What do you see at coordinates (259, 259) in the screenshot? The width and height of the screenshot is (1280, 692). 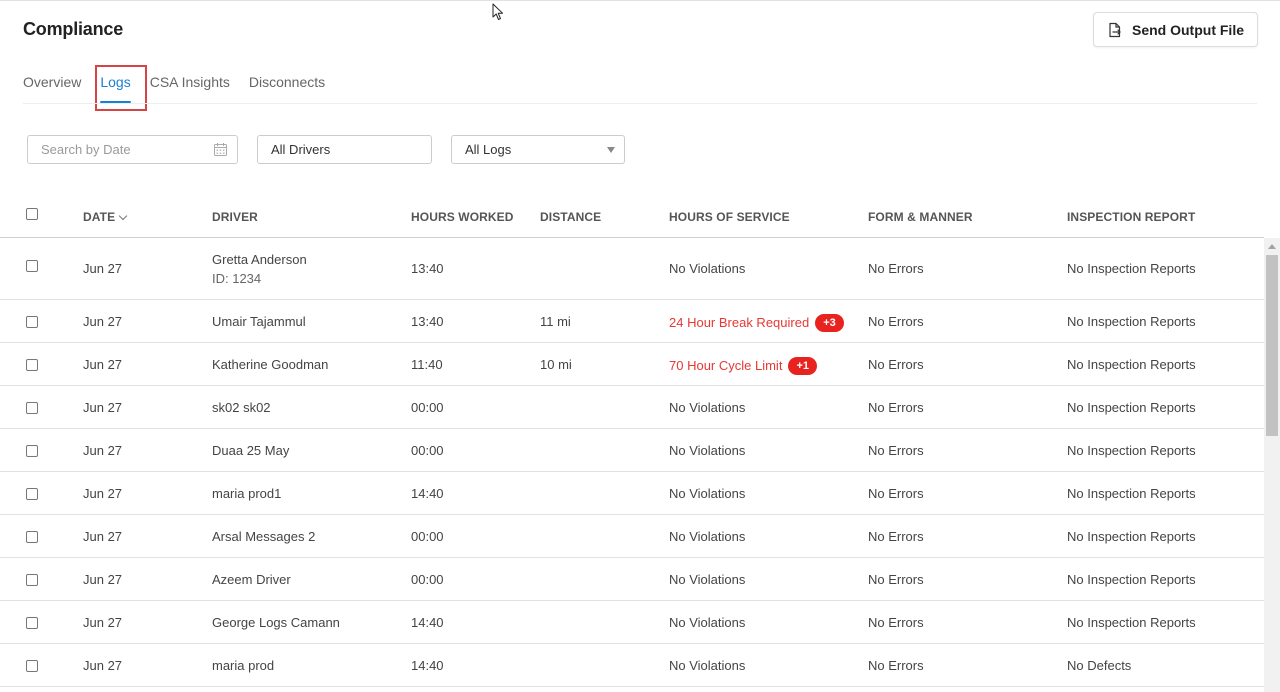 I see `cell-driver: Gretta Anderson` at bounding box center [259, 259].